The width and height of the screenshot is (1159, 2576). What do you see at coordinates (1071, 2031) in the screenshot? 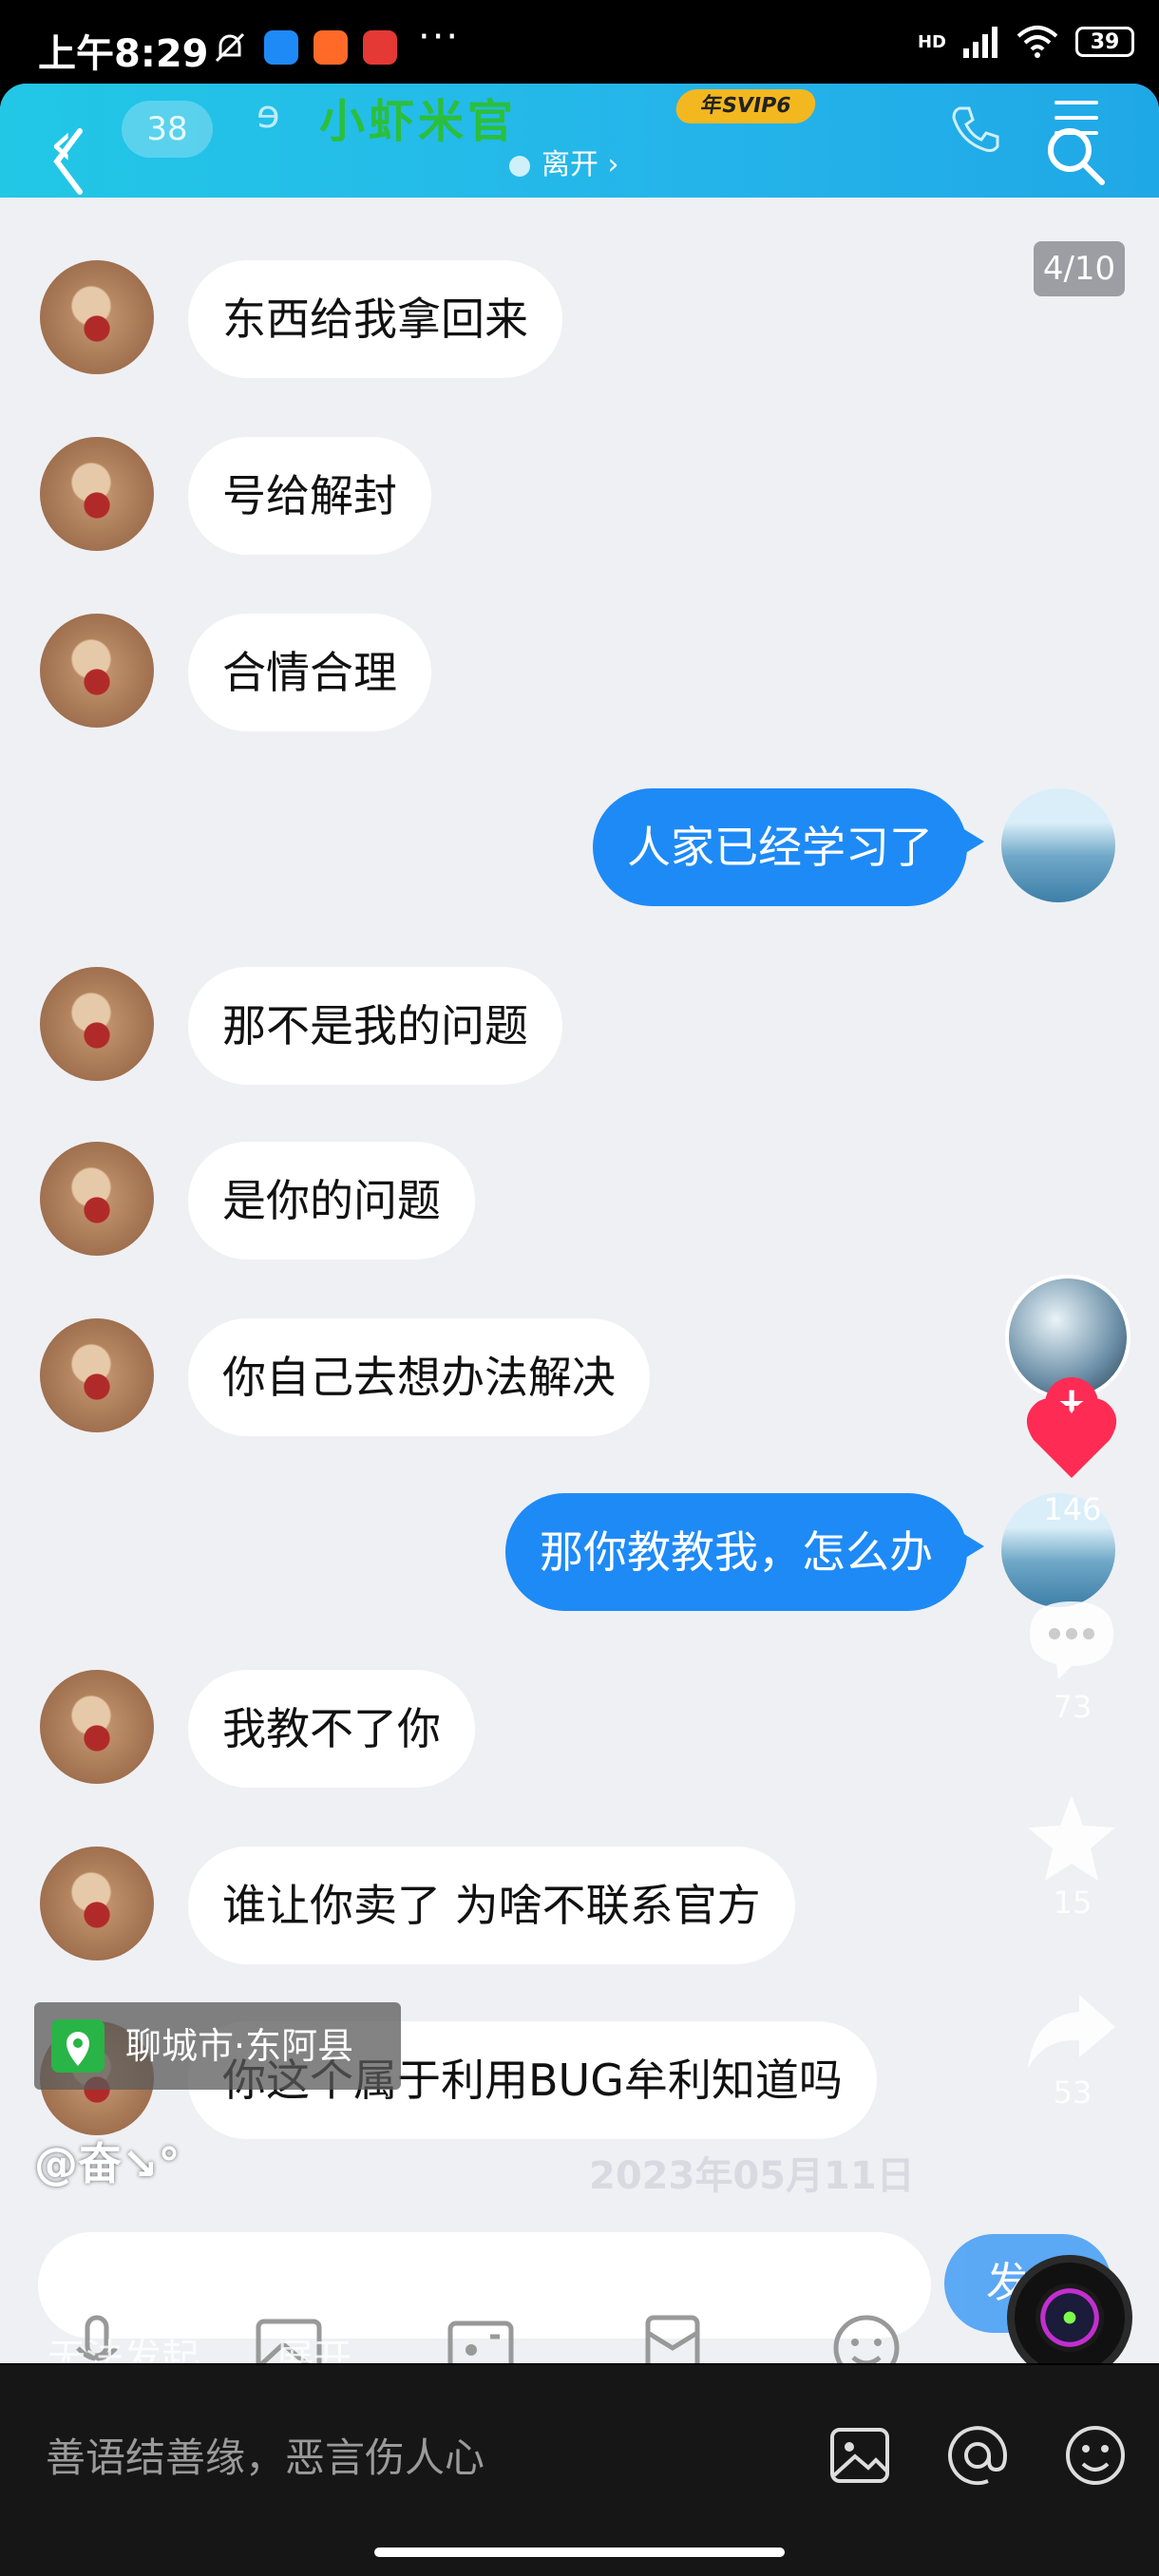
I see `share-icon` at bounding box center [1071, 2031].